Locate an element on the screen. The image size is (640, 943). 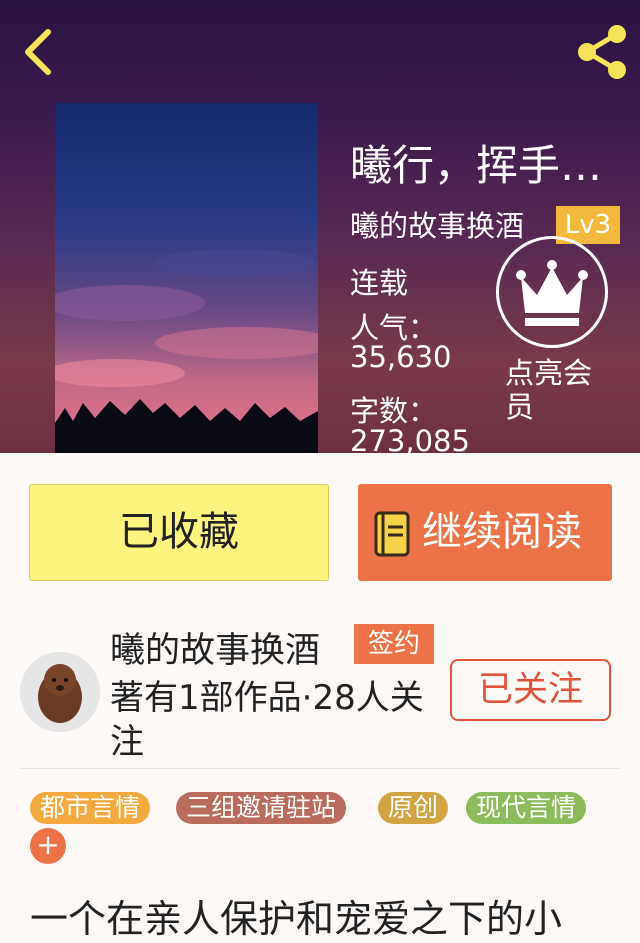
book-status: 连载 is located at coordinates (379, 283).